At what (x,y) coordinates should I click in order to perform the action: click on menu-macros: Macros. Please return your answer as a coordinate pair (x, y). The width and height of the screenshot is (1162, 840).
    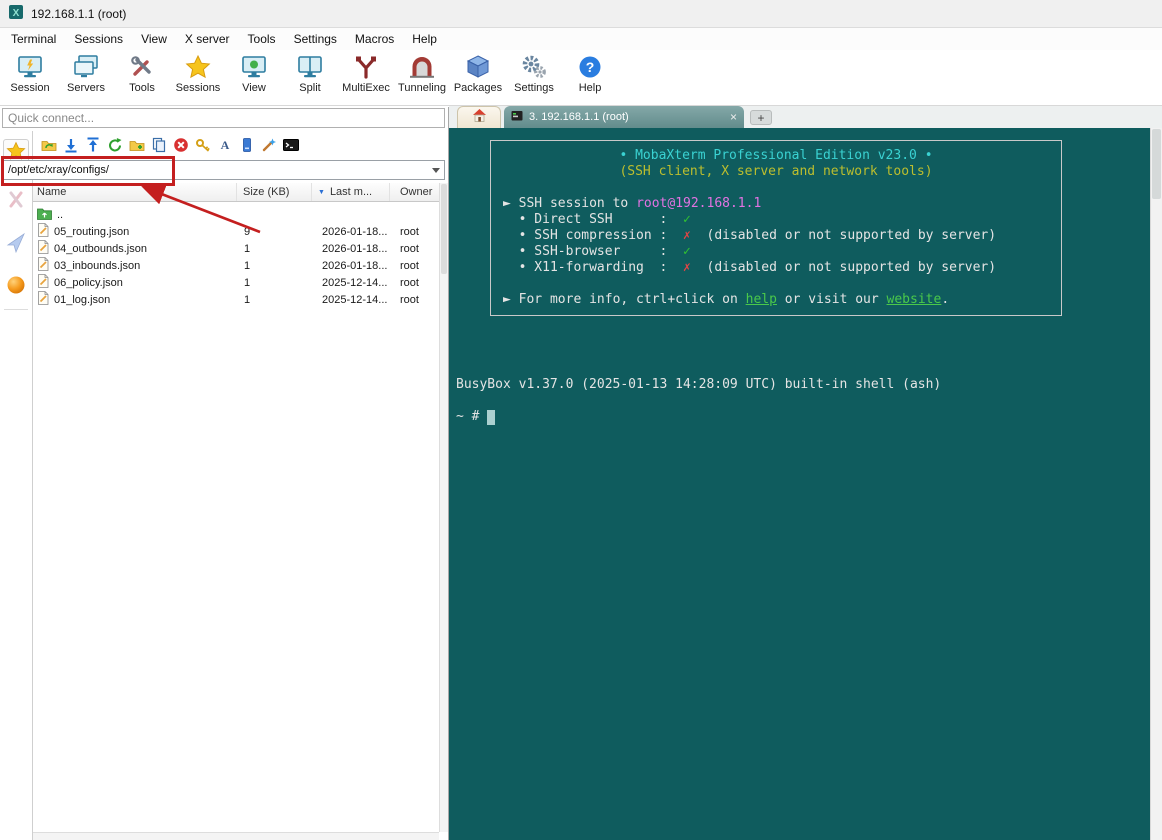
    Looking at the image, I should click on (374, 39).